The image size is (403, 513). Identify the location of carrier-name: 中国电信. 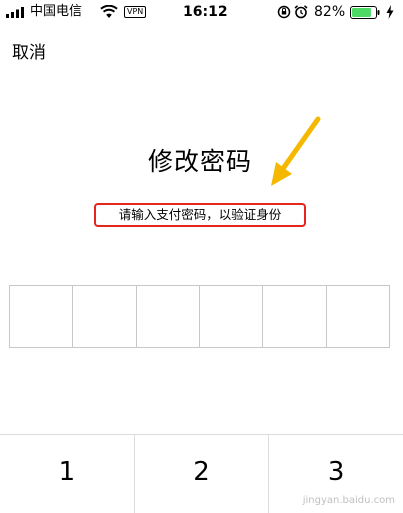
(56, 11).